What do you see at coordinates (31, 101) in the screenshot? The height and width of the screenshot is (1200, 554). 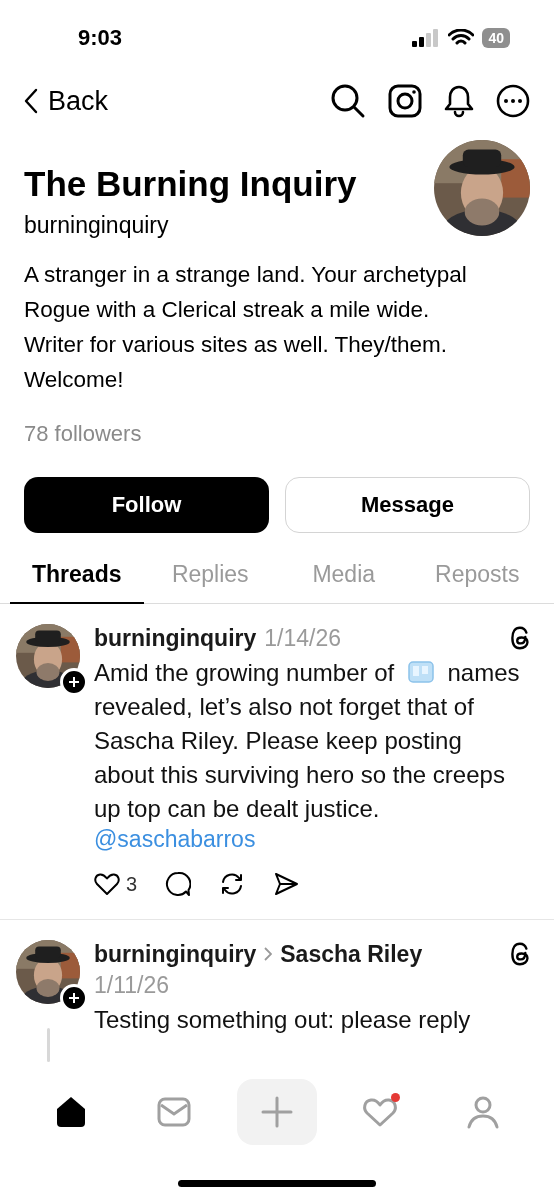 I see `chevron-left-icon` at bounding box center [31, 101].